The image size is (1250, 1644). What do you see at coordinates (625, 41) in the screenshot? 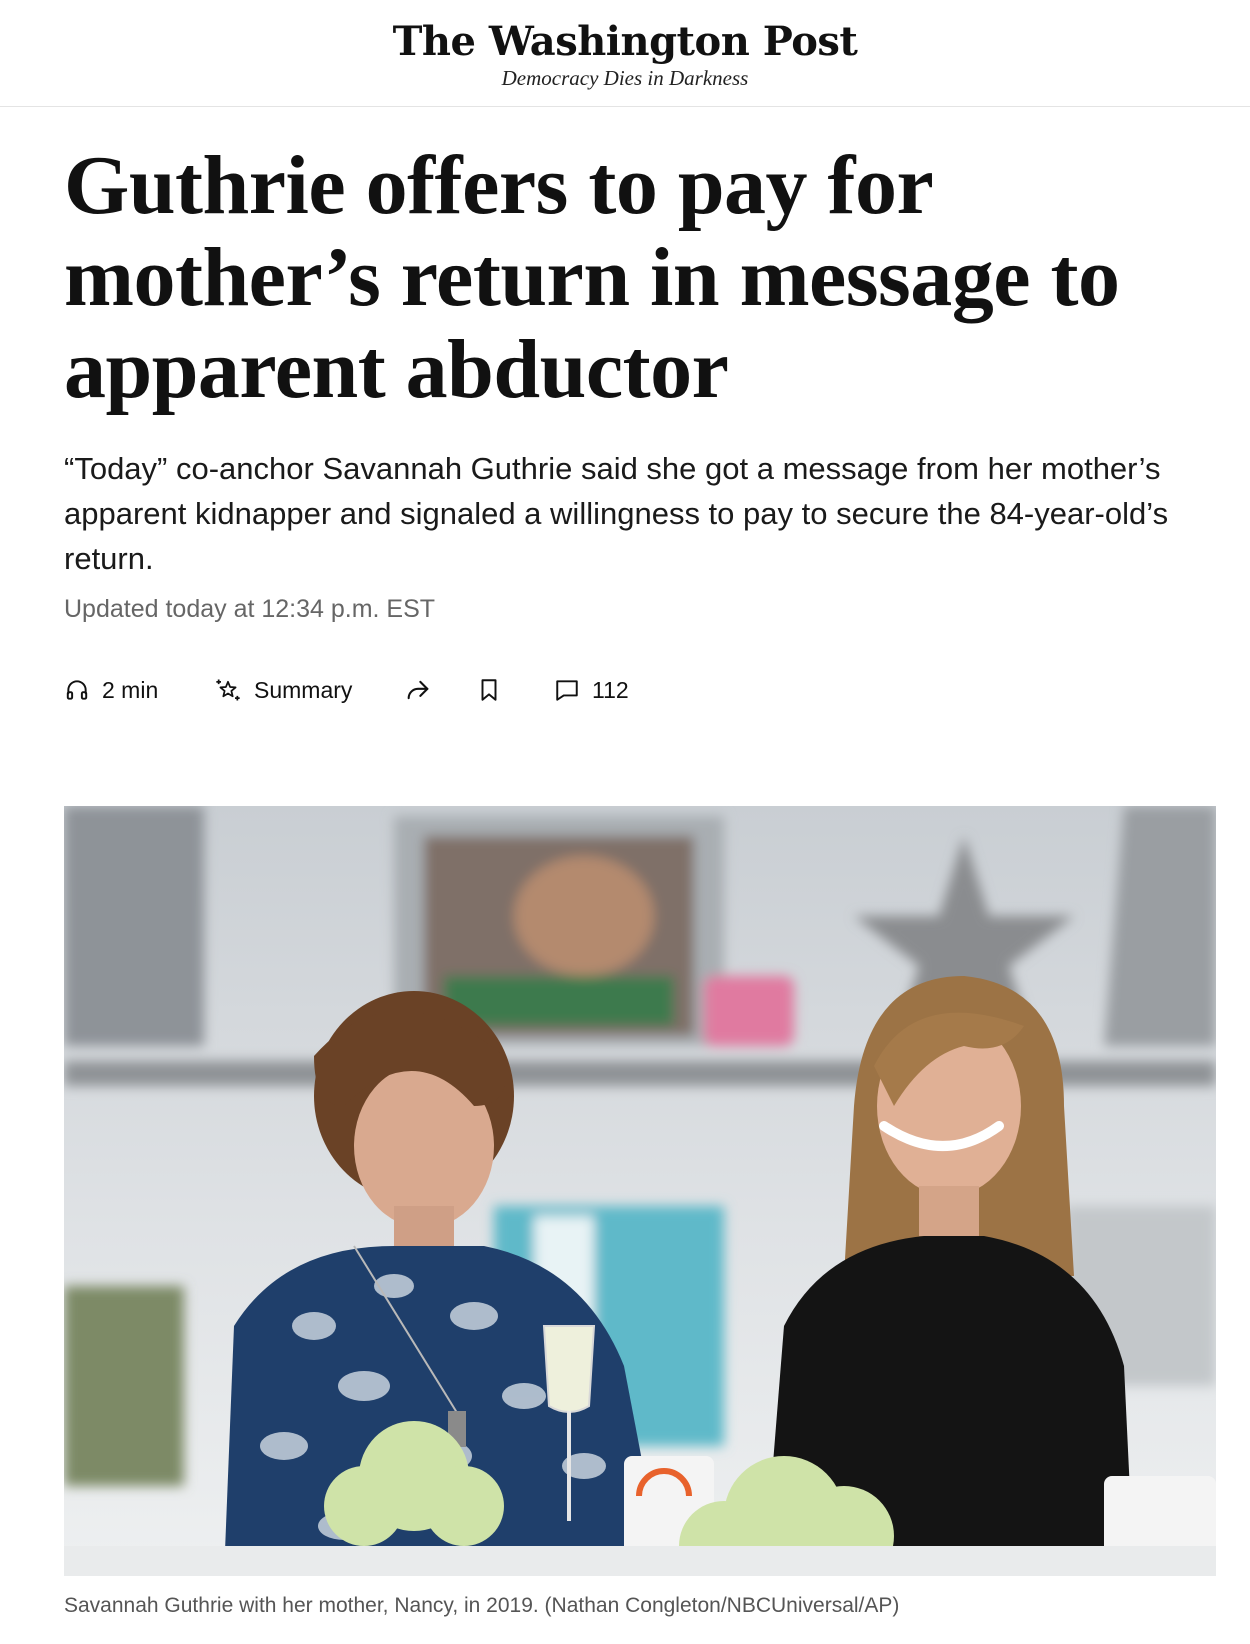
I see `site-logo: The Washington Post` at bounding box center [625, 41].